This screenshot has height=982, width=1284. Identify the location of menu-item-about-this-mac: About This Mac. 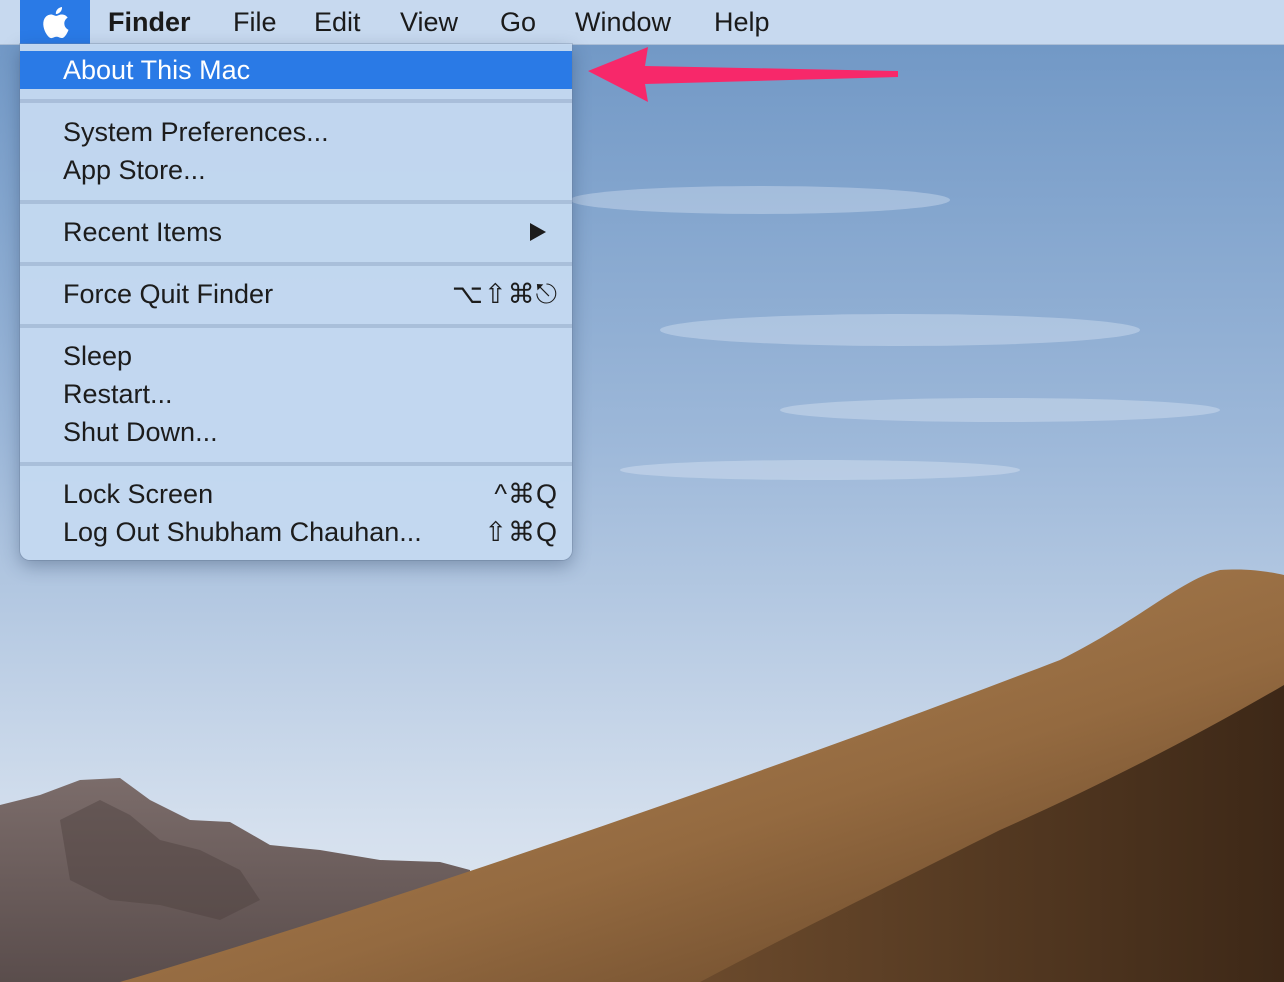
(296, 70).